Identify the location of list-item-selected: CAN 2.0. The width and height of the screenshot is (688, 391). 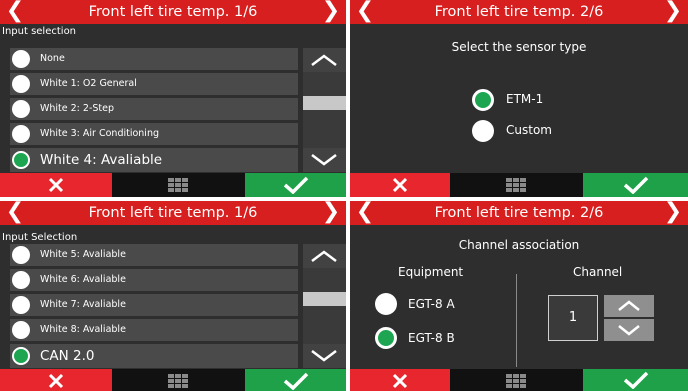
(154, 356).